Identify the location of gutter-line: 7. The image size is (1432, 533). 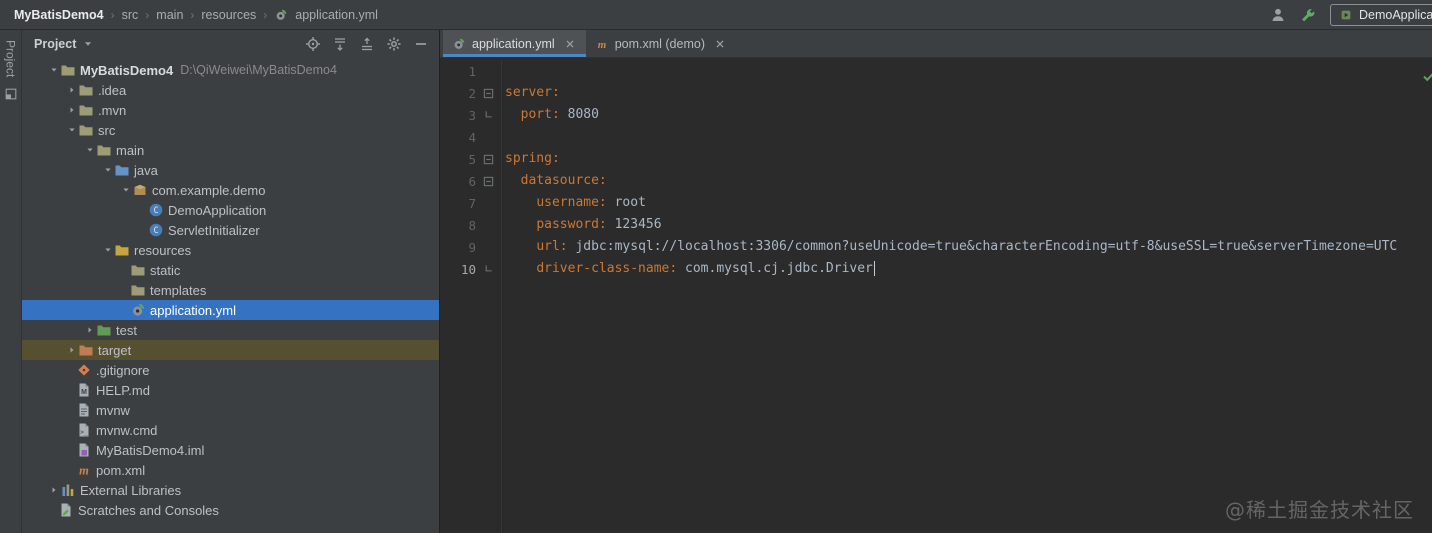
(470, 203).